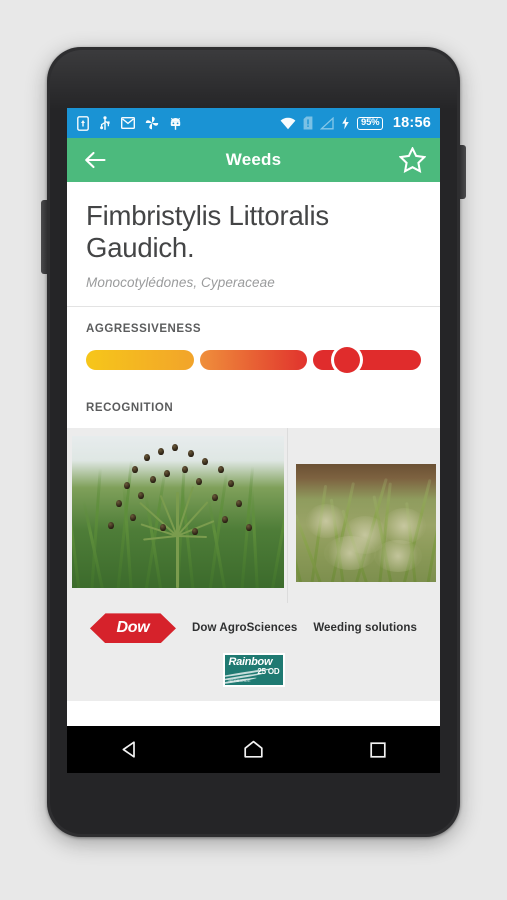  What do you see at coordinates (152, 123) in the screenshot?
I see `pinwheel-icon` at bounding box center [152, 123].